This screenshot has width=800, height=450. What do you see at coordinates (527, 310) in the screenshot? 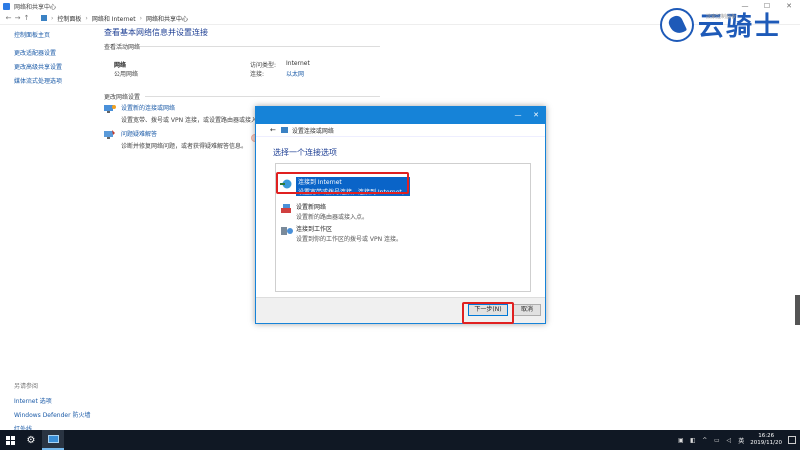
I see `cancel-button: 取消` at bounding box center [527, 310].